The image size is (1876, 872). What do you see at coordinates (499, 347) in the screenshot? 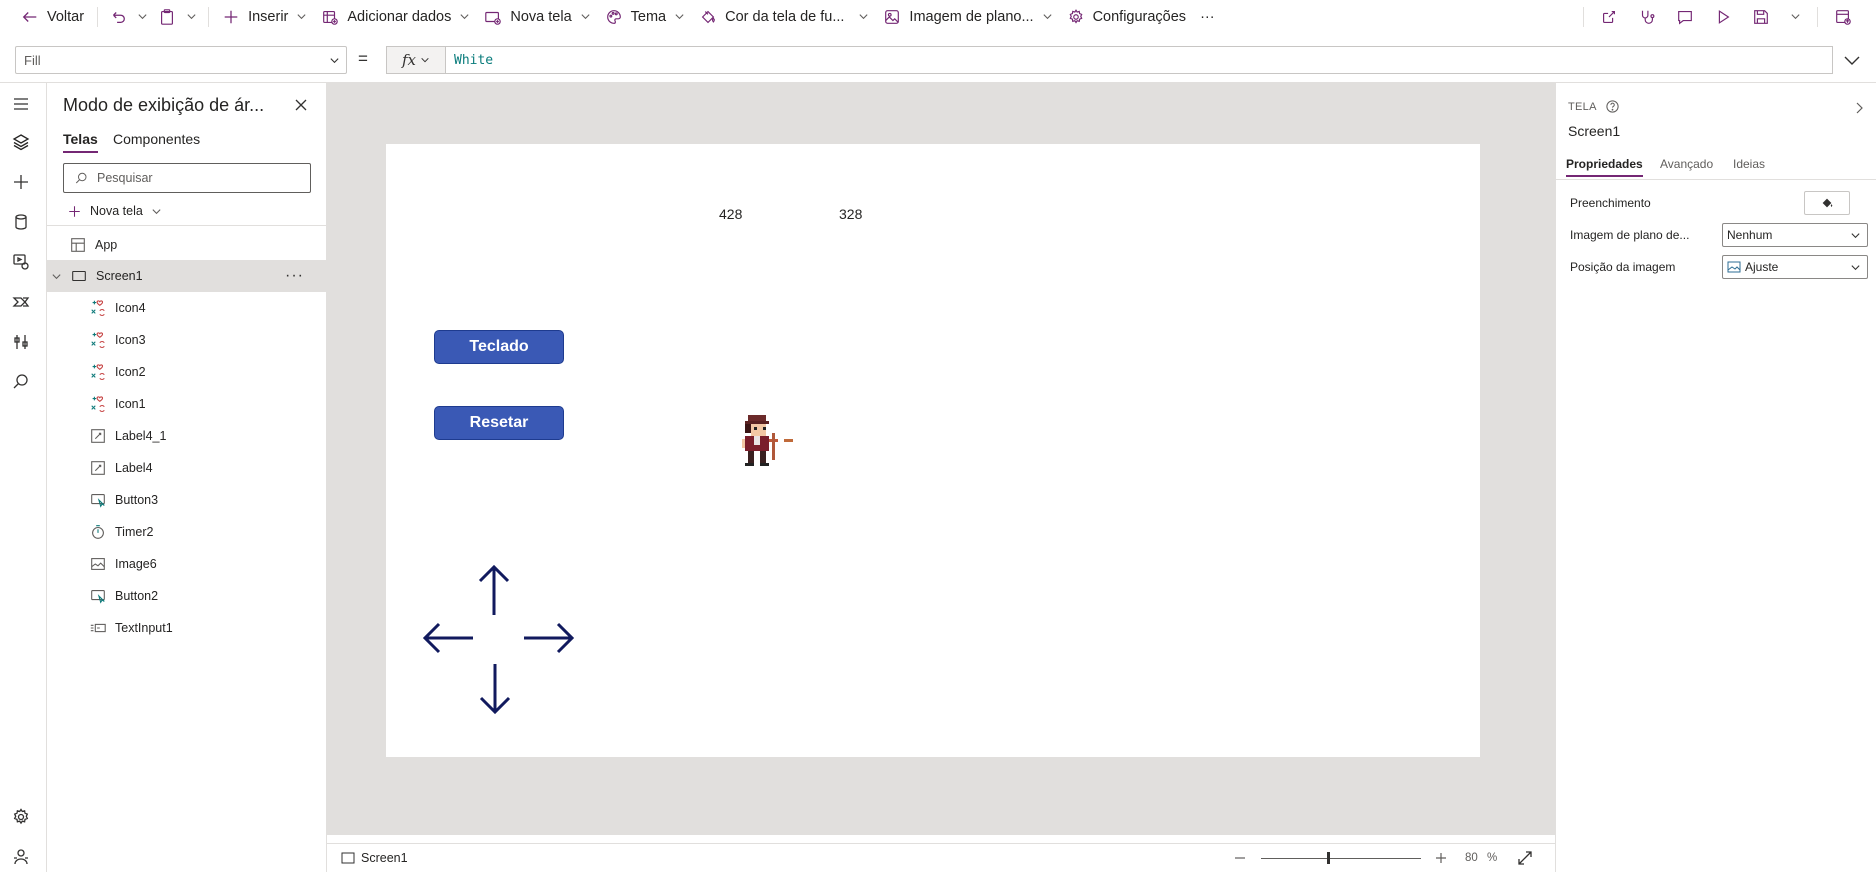
I see `keyboard-button: Teclado` at bounding box center [499, 347].